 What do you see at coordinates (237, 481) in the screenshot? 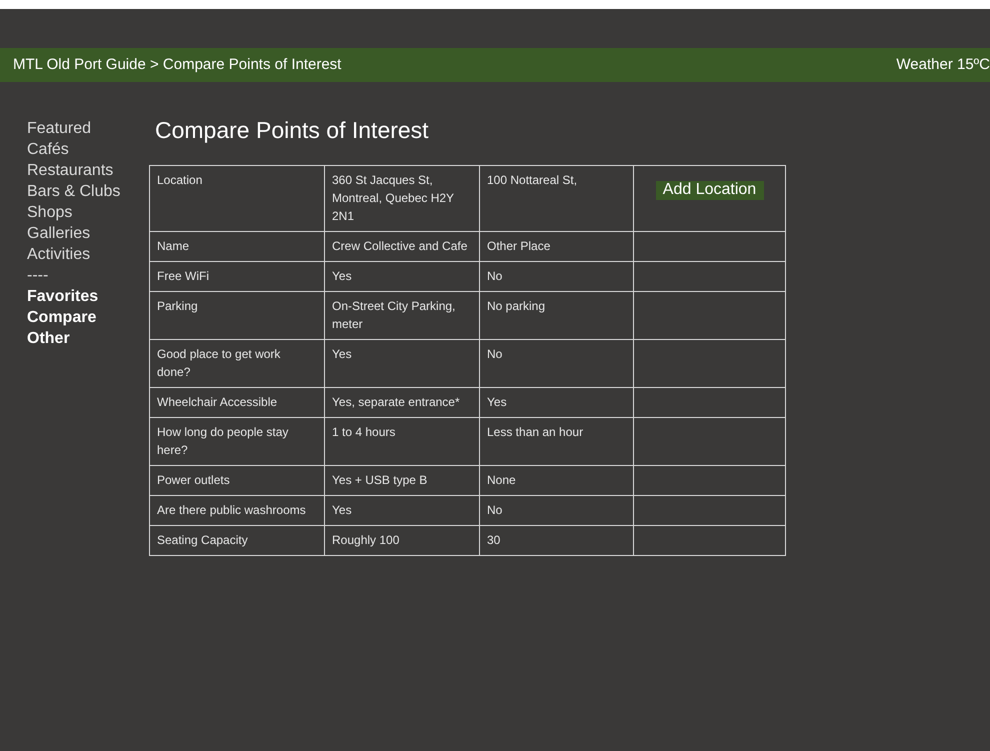
I see `row-header-cell: Power outlets` at bounding box center [237, 481].